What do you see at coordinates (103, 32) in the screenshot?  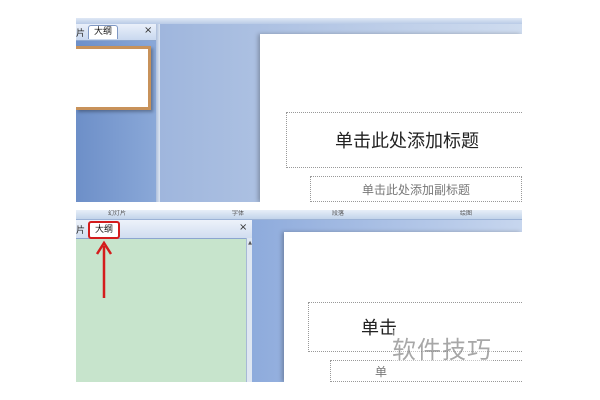 I see `tab-outline: 大纲` at bounding box center [103, 32].